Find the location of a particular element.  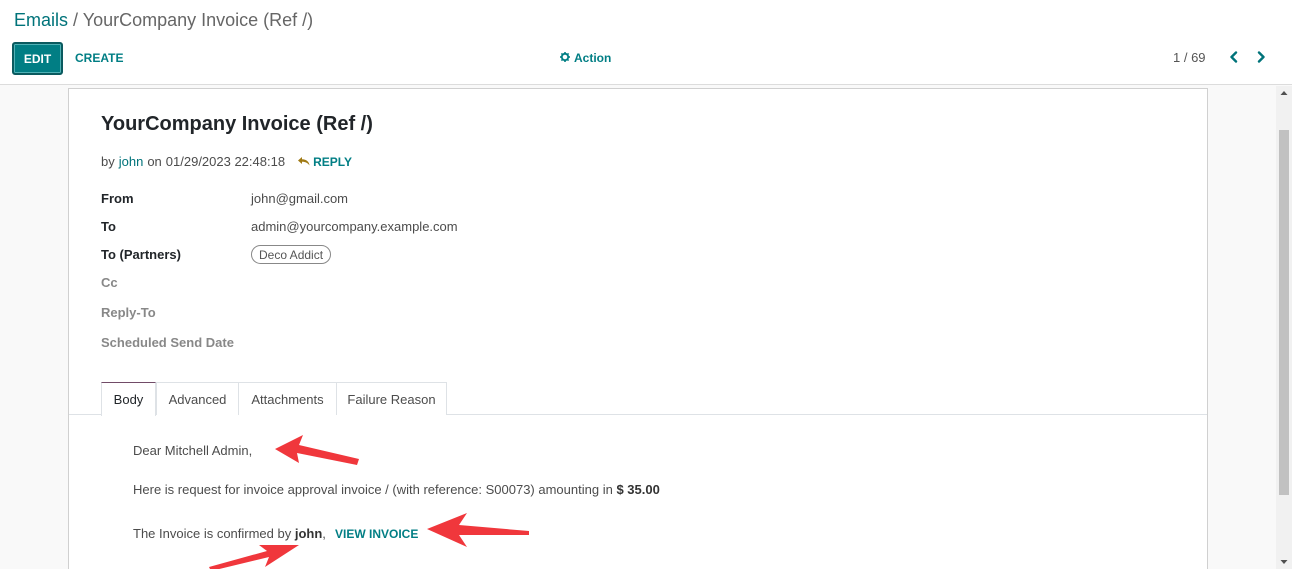

action-dropdown: Action is located at coordinates (585, 58).